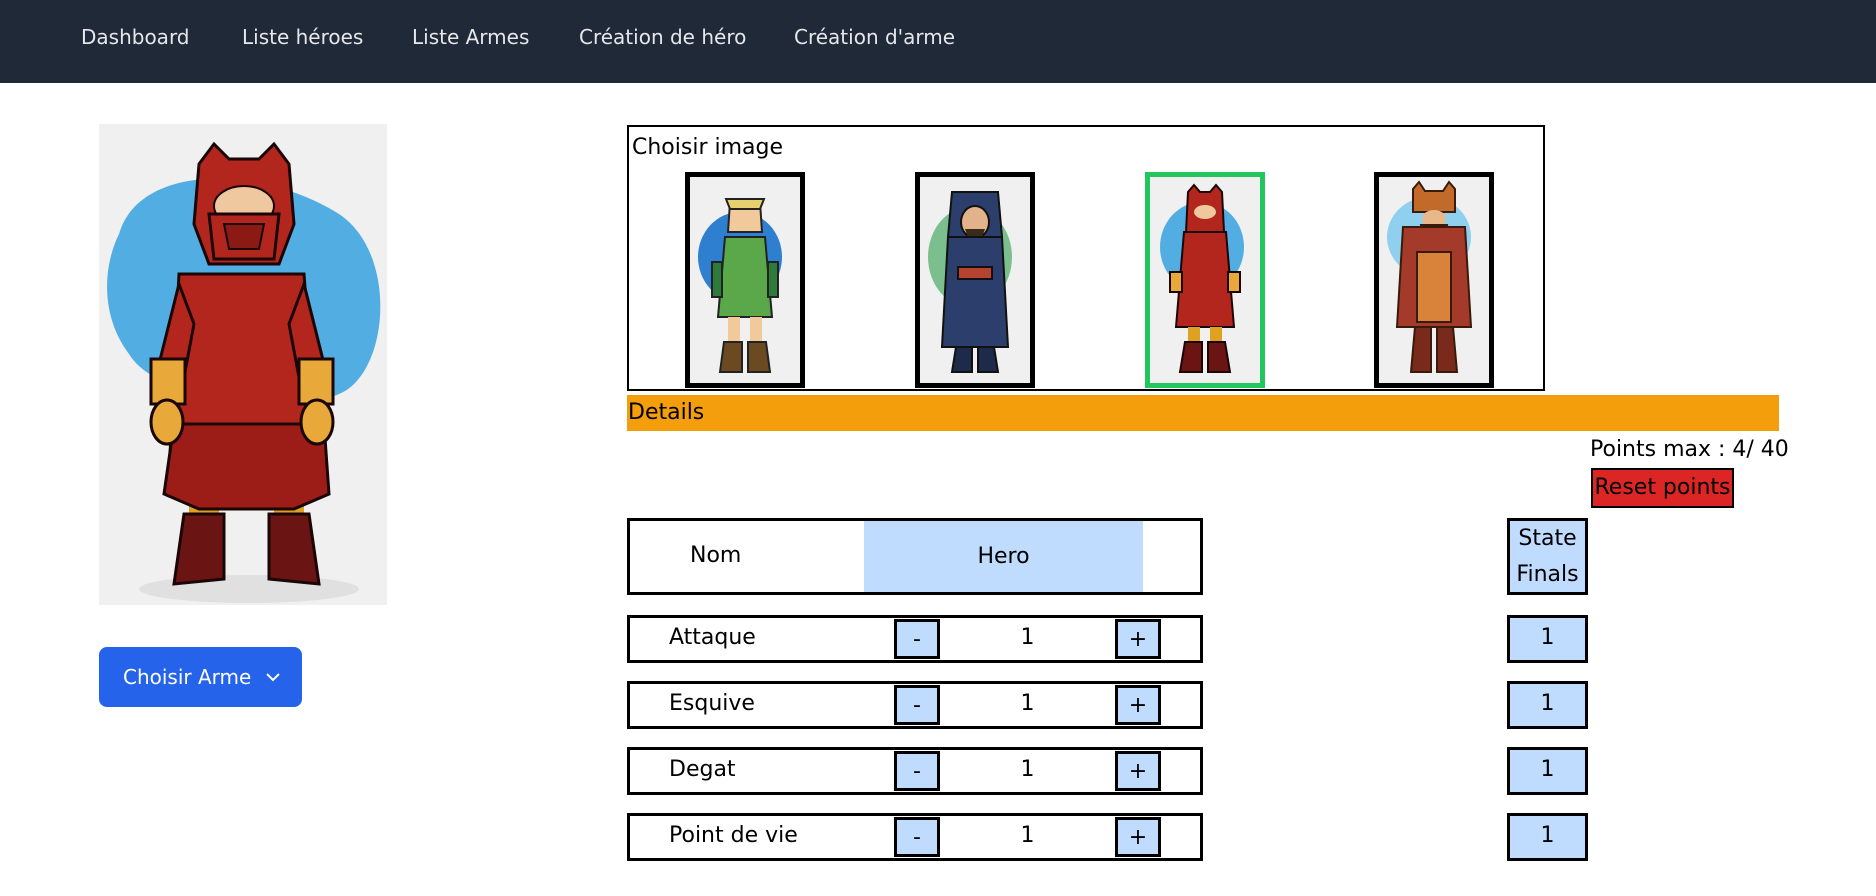 The image size is (1876, 896). Describe the element at coordinates (716, 555) in the screenshot. I see `name-label: Nom` at that location.